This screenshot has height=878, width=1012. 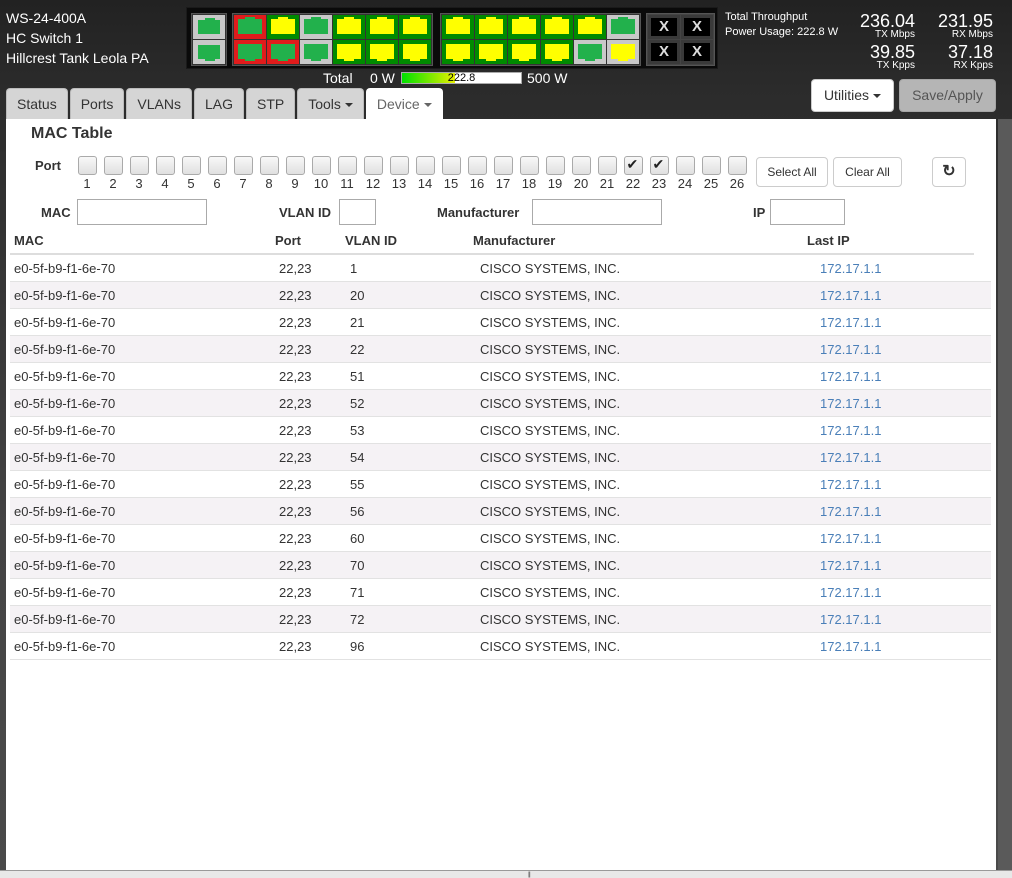 I want to click on mac-filter-input, so click(x=142, y=212).